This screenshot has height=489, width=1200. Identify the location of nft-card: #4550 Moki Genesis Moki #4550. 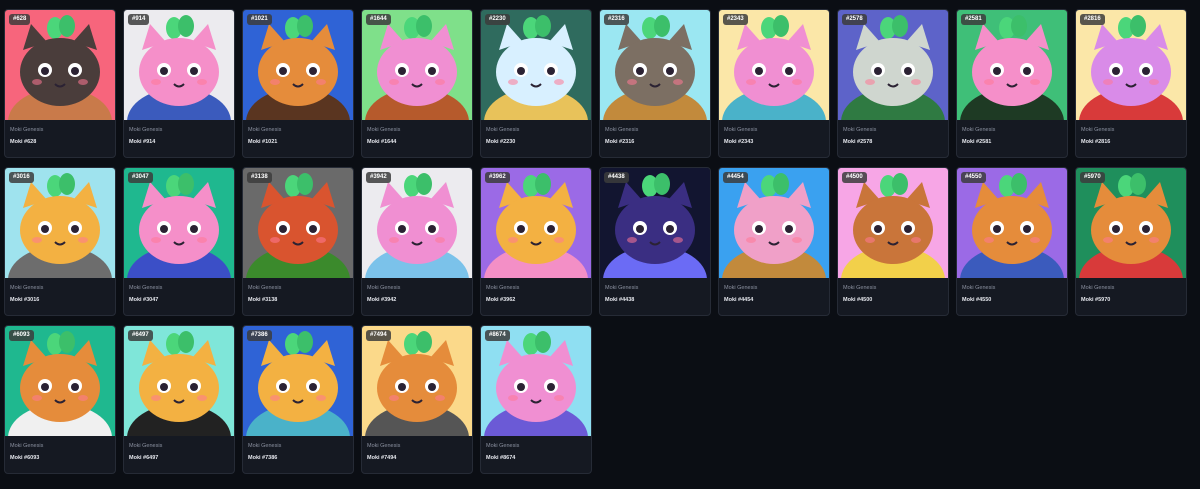
(1012, 241).